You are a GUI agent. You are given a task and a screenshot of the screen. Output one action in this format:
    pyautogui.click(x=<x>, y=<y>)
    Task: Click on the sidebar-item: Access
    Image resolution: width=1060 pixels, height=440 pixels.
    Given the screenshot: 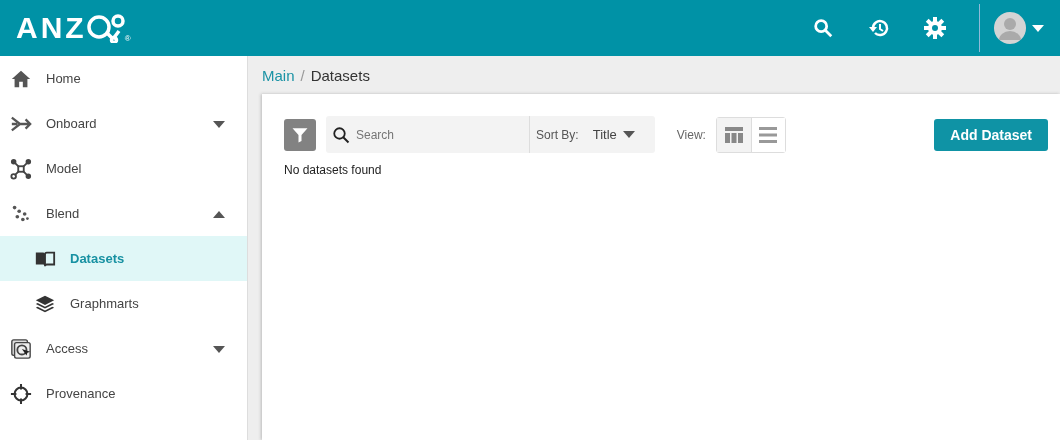 What is the action you would take?
    pyautogui.click(x=123, y=348)
    